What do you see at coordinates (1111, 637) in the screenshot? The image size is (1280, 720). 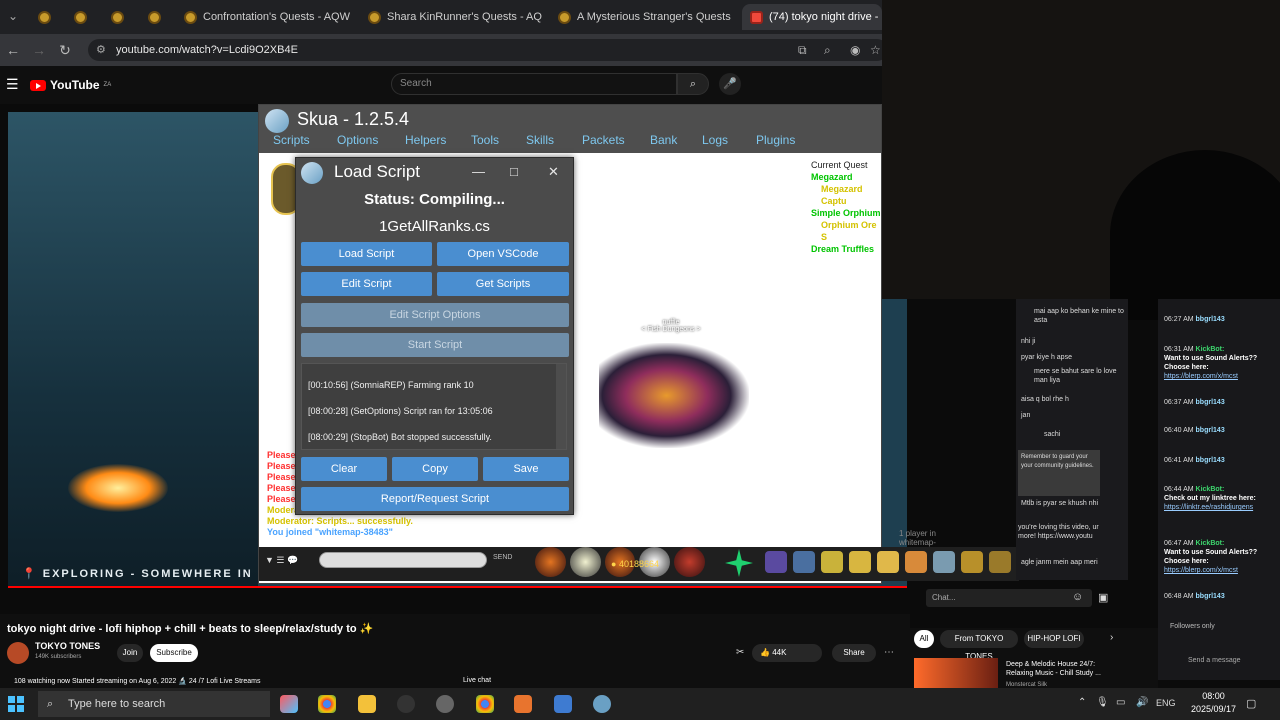 I see `chevron-right-icon: ›` at bounding box center [1111, 637].